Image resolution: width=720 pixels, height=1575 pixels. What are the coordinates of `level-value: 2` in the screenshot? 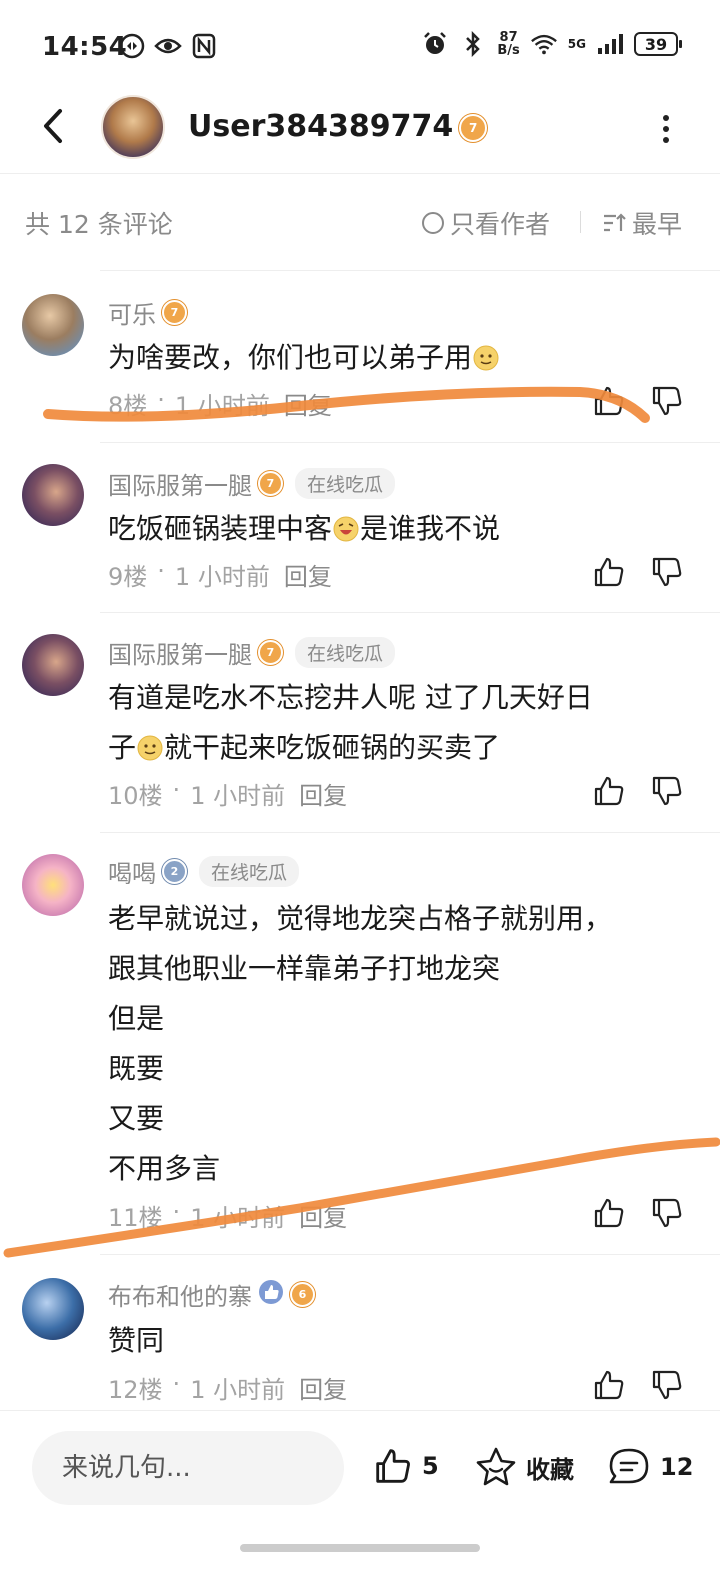 It's located at (174, 871).